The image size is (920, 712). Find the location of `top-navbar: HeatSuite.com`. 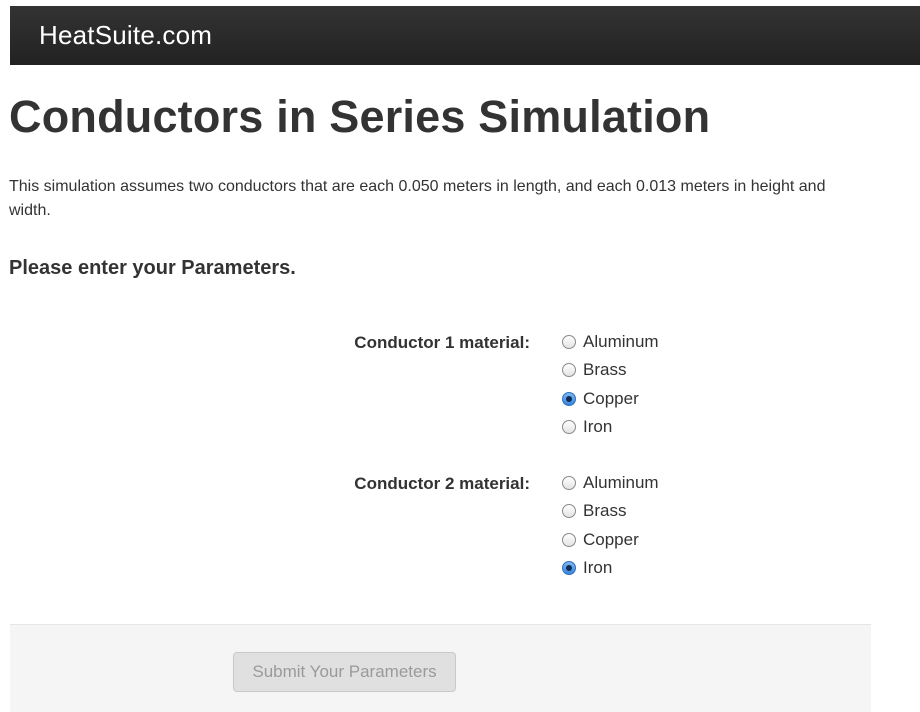

top-navbar: HeatSuite.com is located at coordinates (465, 35).